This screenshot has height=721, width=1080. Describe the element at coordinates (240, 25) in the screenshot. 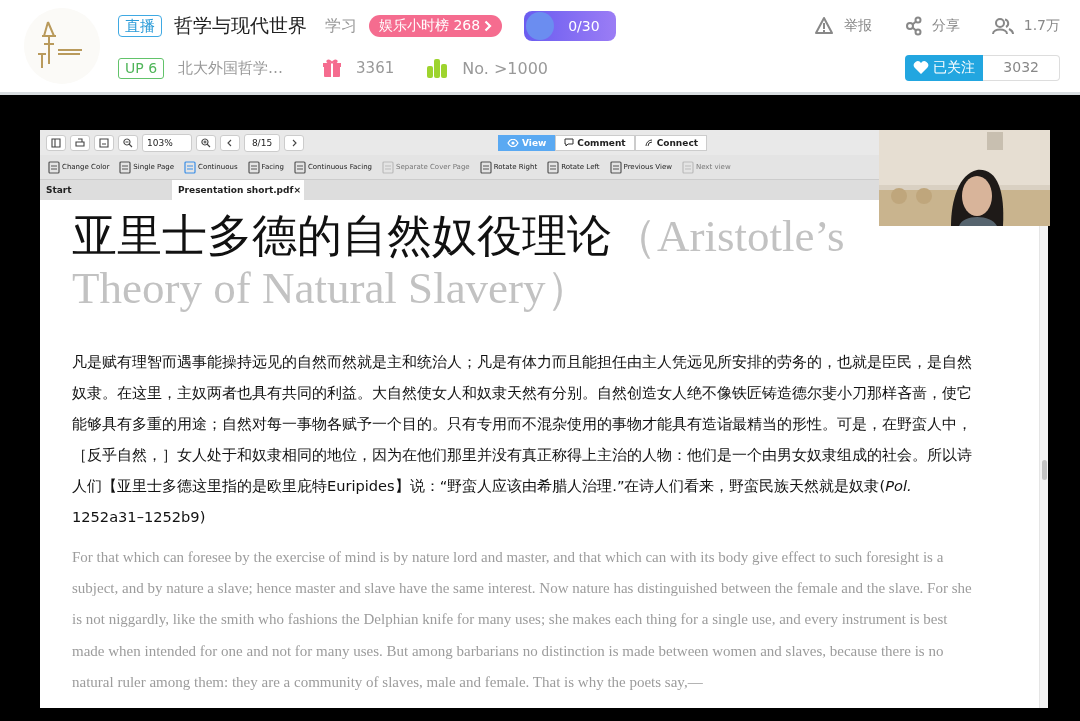

I see `room-title: 哲学与现代世界` at that location.